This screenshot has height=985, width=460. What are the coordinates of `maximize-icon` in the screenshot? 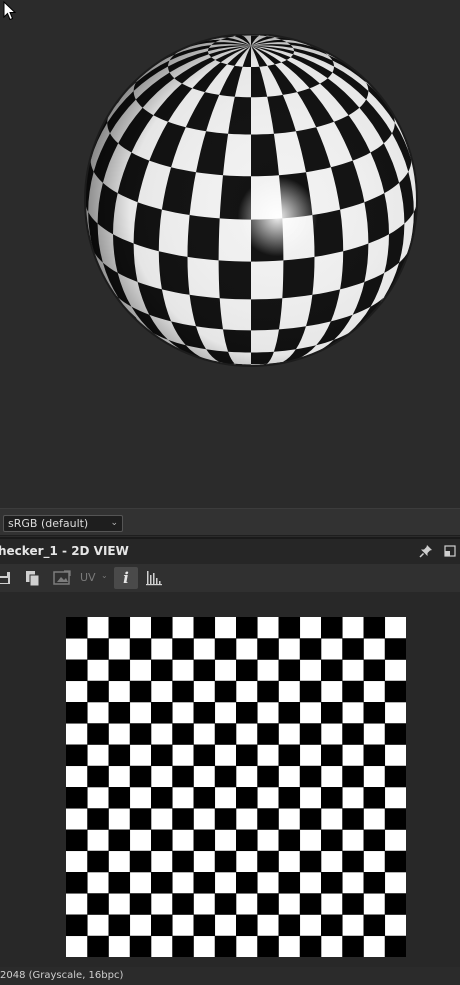 It's located at (450, 551).